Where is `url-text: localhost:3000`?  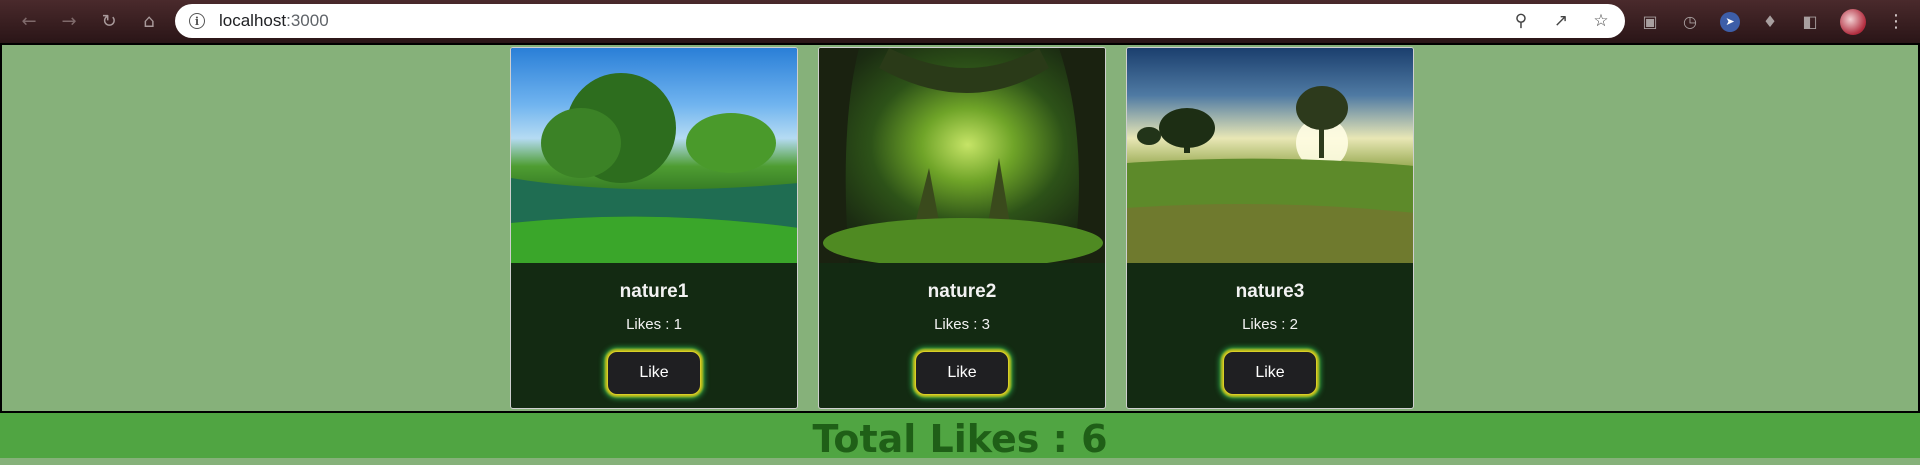
url-text: localhost:3000 is located at coordinates (274, 21).